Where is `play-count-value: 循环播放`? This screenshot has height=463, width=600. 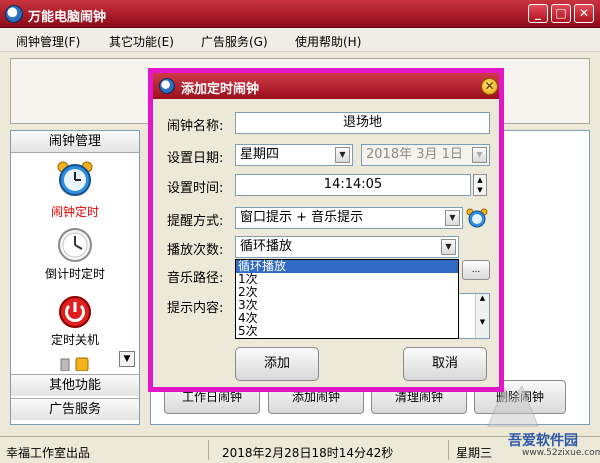 play-count-value: 循环播放 is located at coordinates (266, 246).